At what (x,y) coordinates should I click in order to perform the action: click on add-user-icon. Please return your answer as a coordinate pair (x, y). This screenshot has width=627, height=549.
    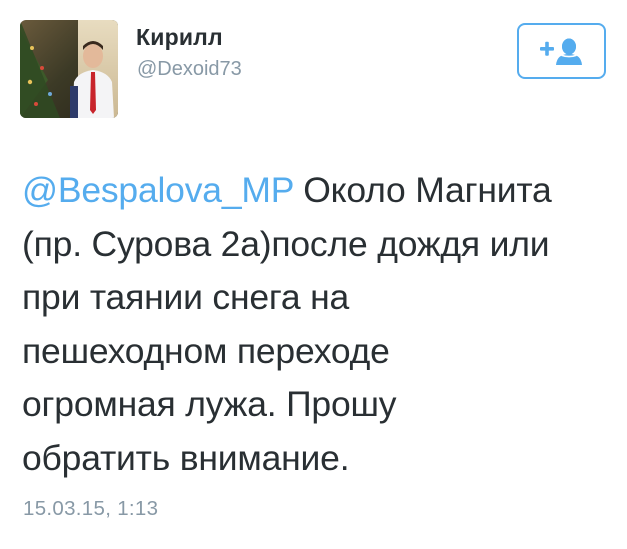
    Looking at the image, I should click on (560, 51).